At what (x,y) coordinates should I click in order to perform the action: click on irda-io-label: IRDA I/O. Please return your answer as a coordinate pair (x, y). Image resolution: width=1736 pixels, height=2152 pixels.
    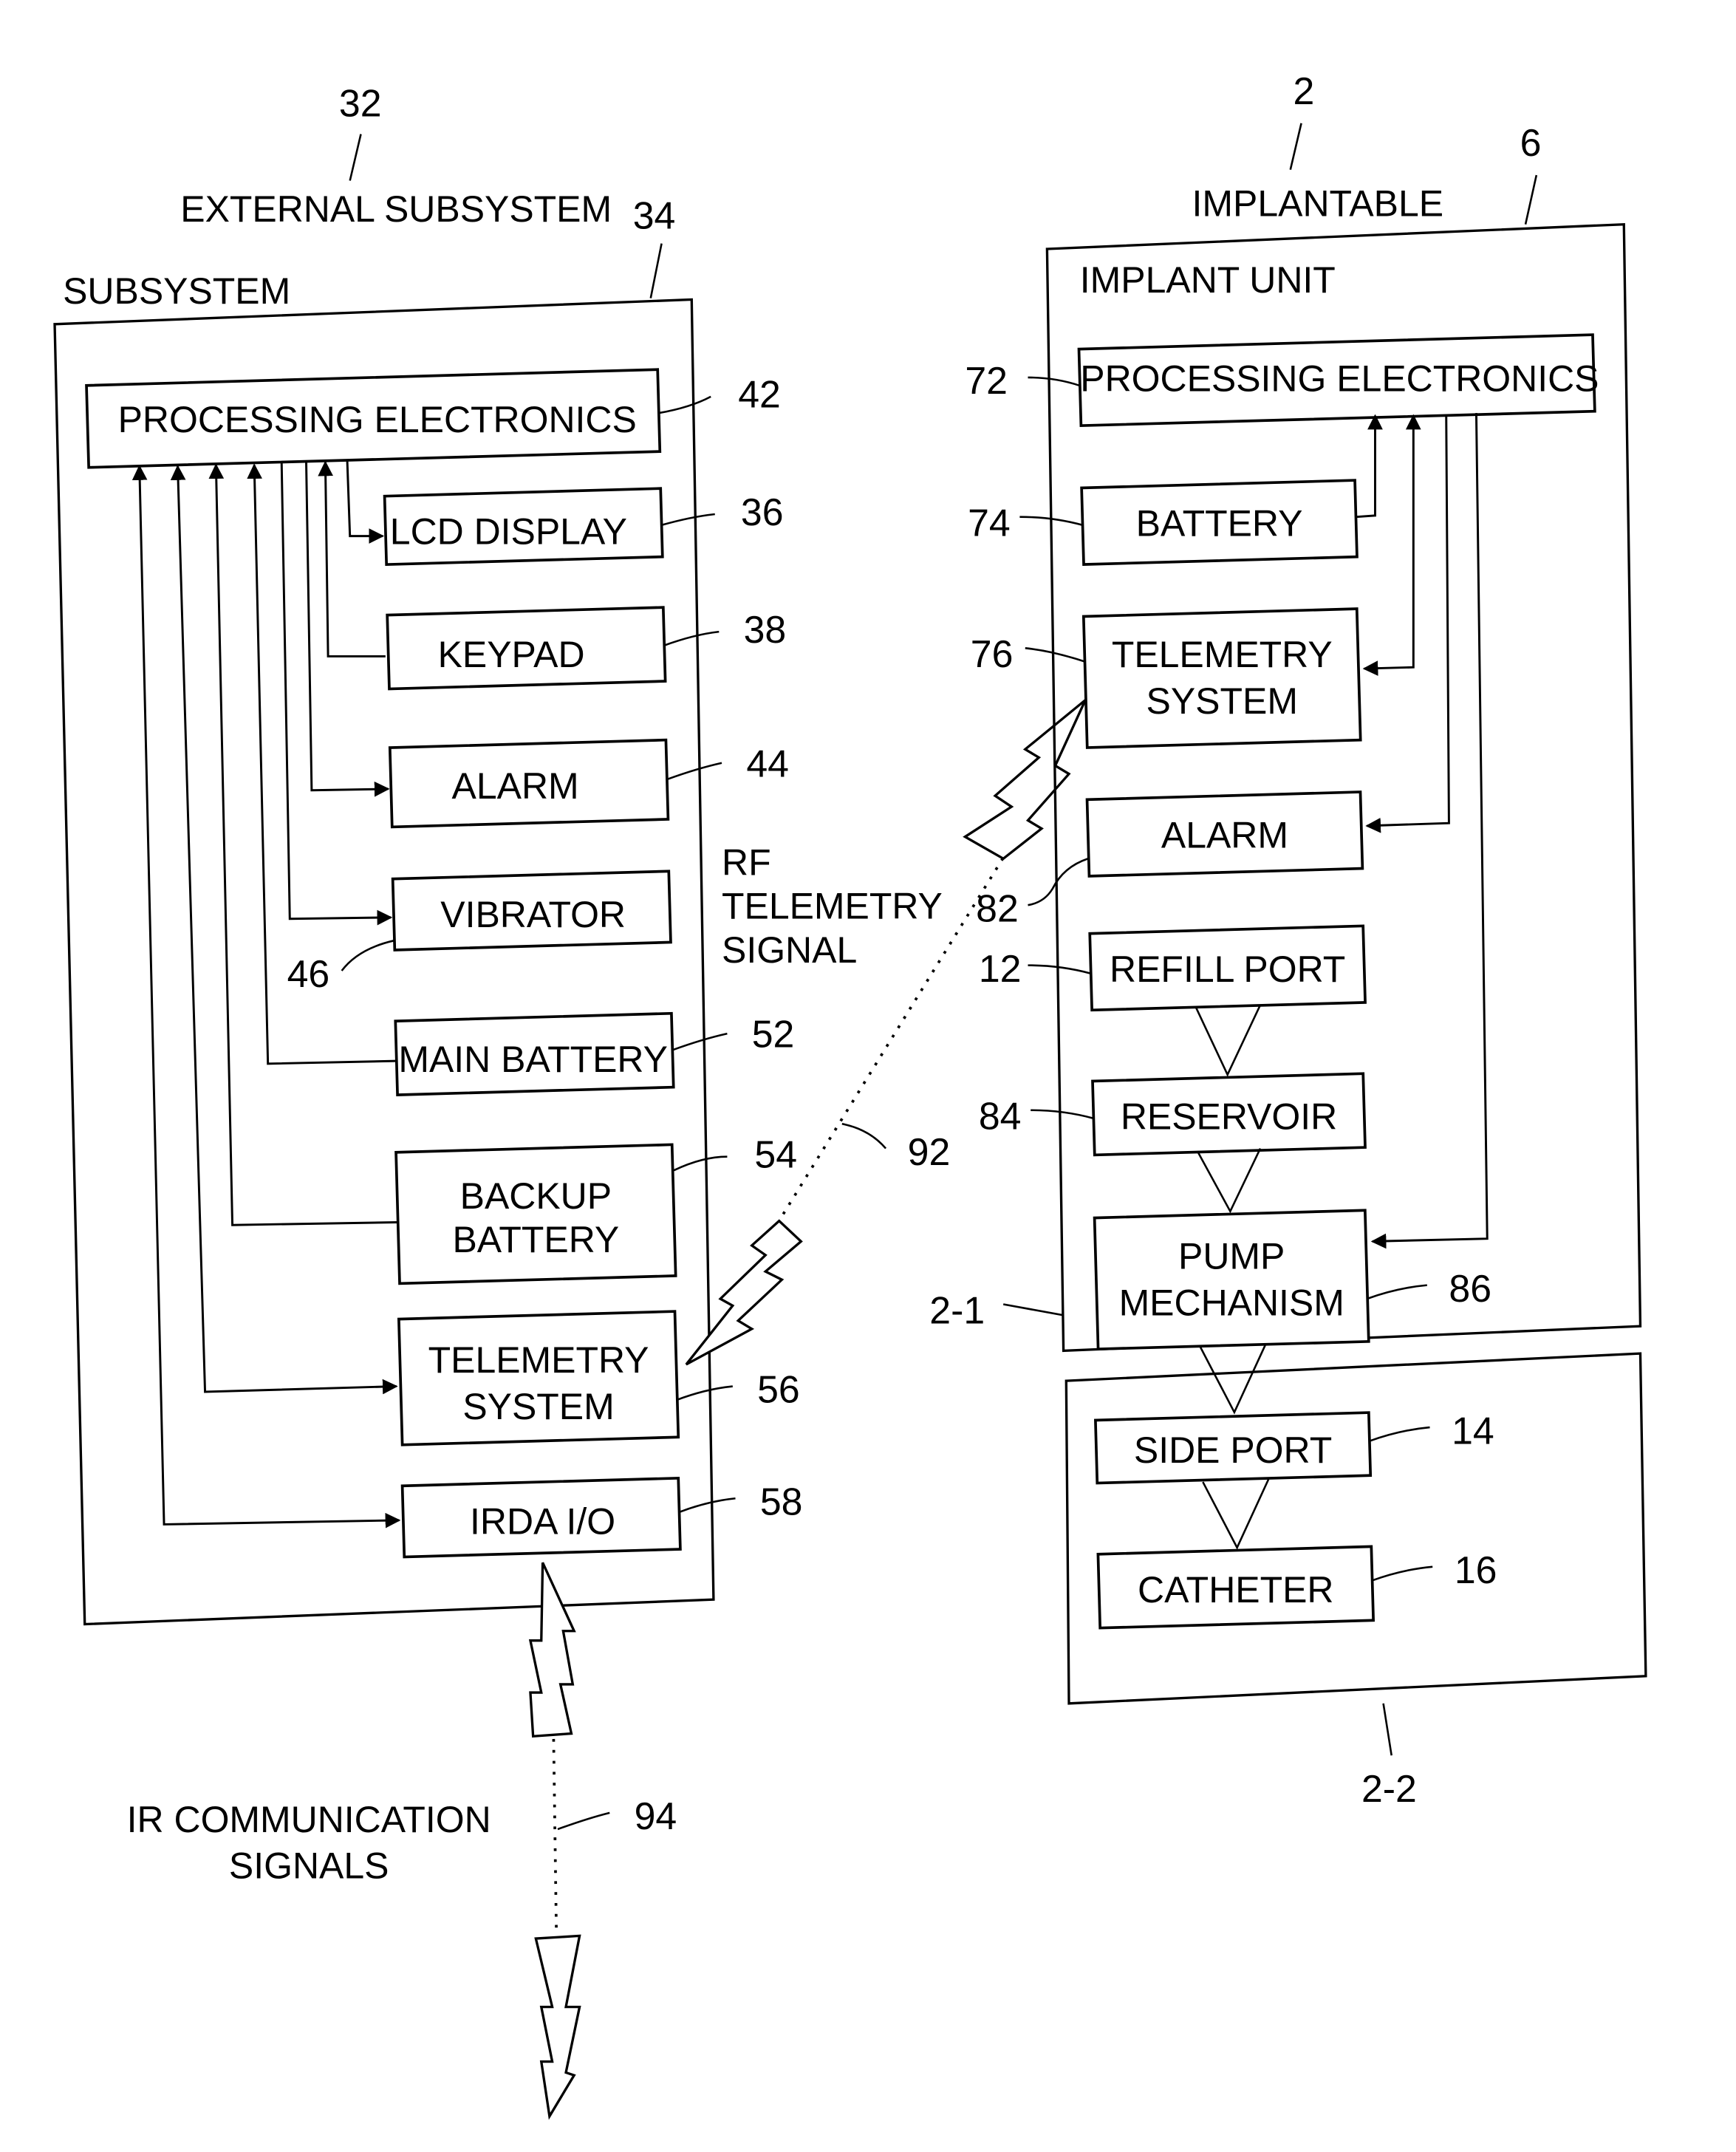
    Looking at the image, I should click on (542, 1521).